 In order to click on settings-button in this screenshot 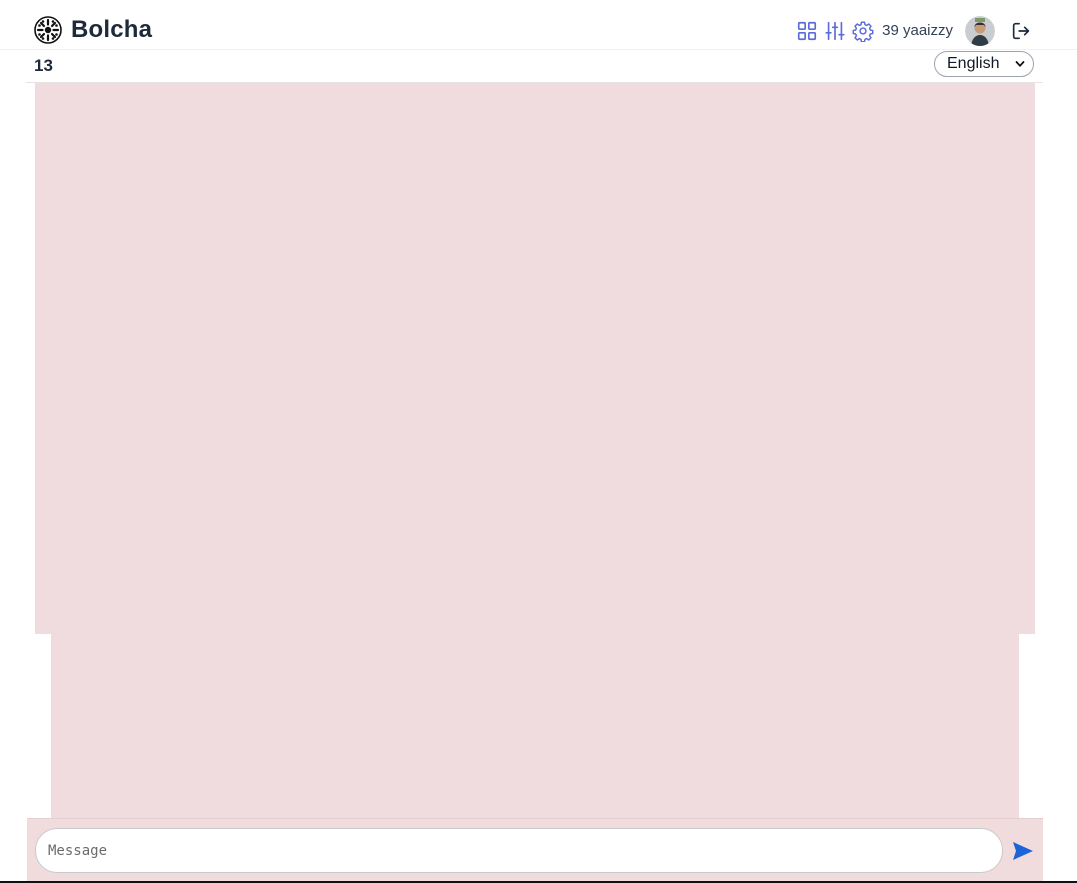, I will do `click(863, 31)`.